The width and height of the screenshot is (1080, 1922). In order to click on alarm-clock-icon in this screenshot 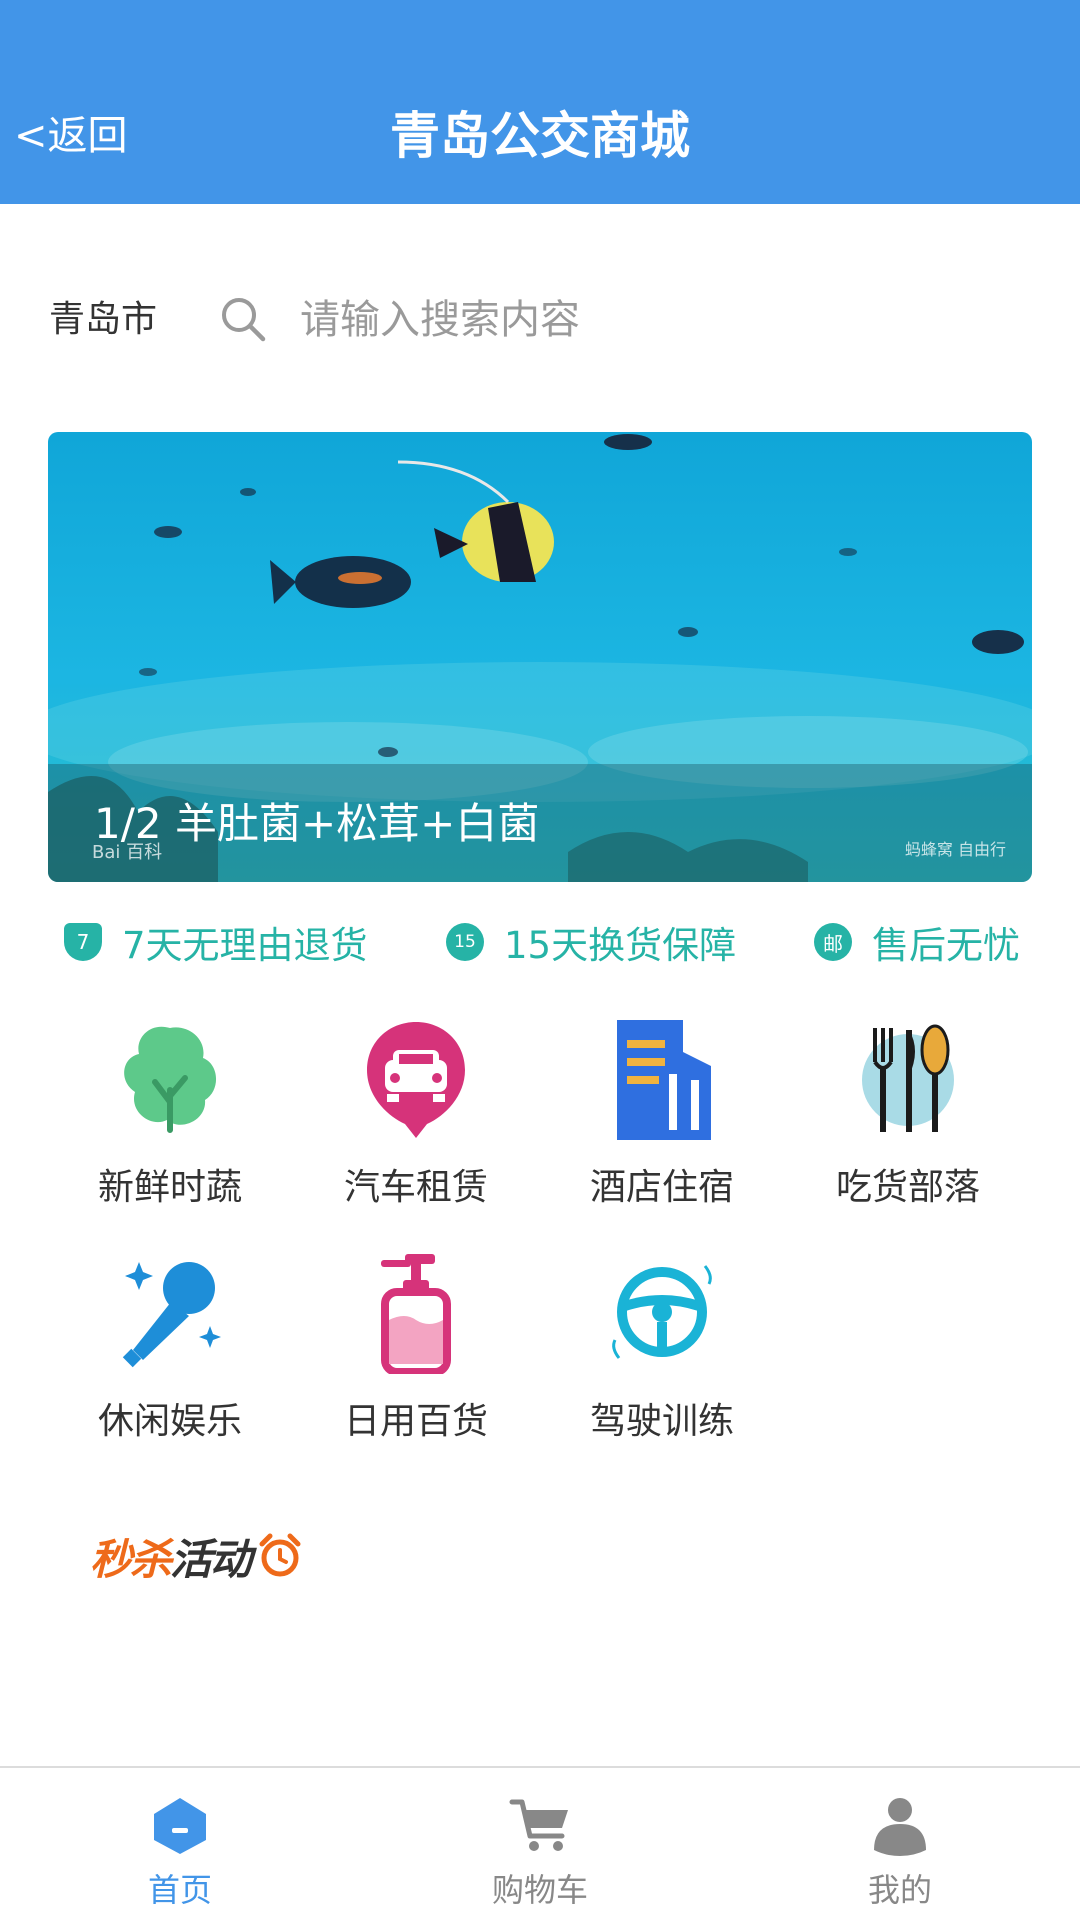, I will do `click(280, 1555)`.